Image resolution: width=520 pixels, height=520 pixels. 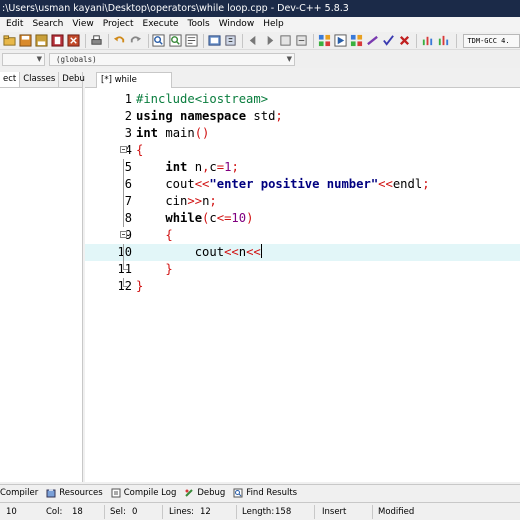 What do you see at coordinates (194, 218) in the screenshot?
I see `code-text: while(c<=10)` at bounding box center [194, 218].